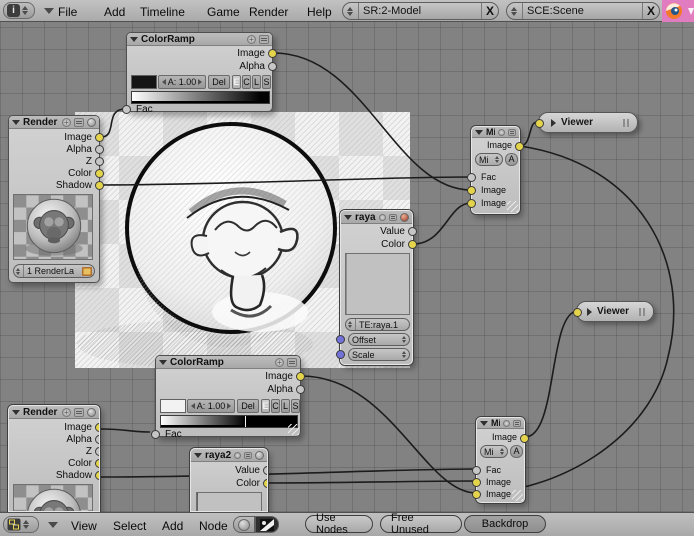  I want to click on node-colorramp-1-header: ColorRamp +, so click(199, 39).